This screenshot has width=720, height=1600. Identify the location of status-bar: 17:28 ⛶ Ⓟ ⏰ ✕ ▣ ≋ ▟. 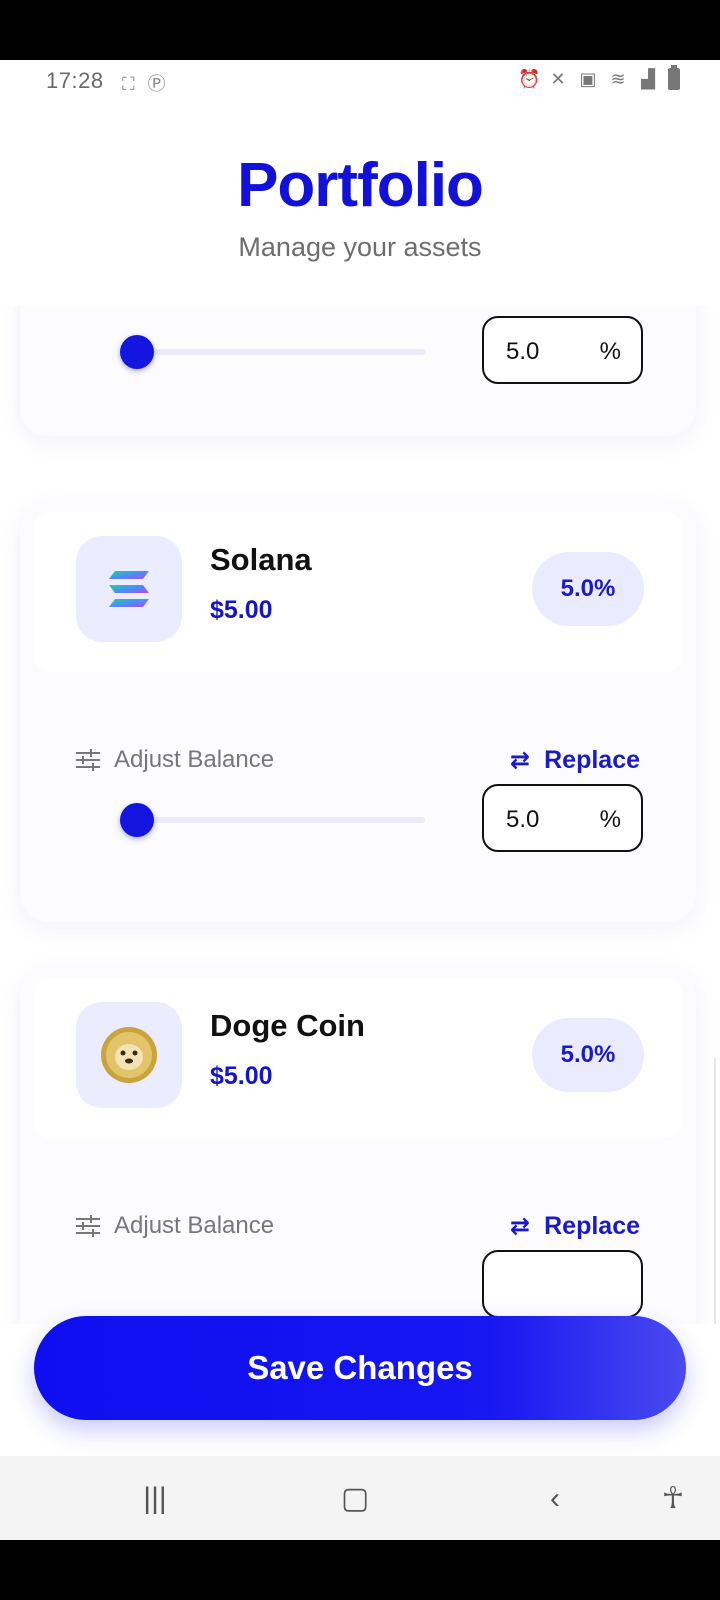
(360, 81).